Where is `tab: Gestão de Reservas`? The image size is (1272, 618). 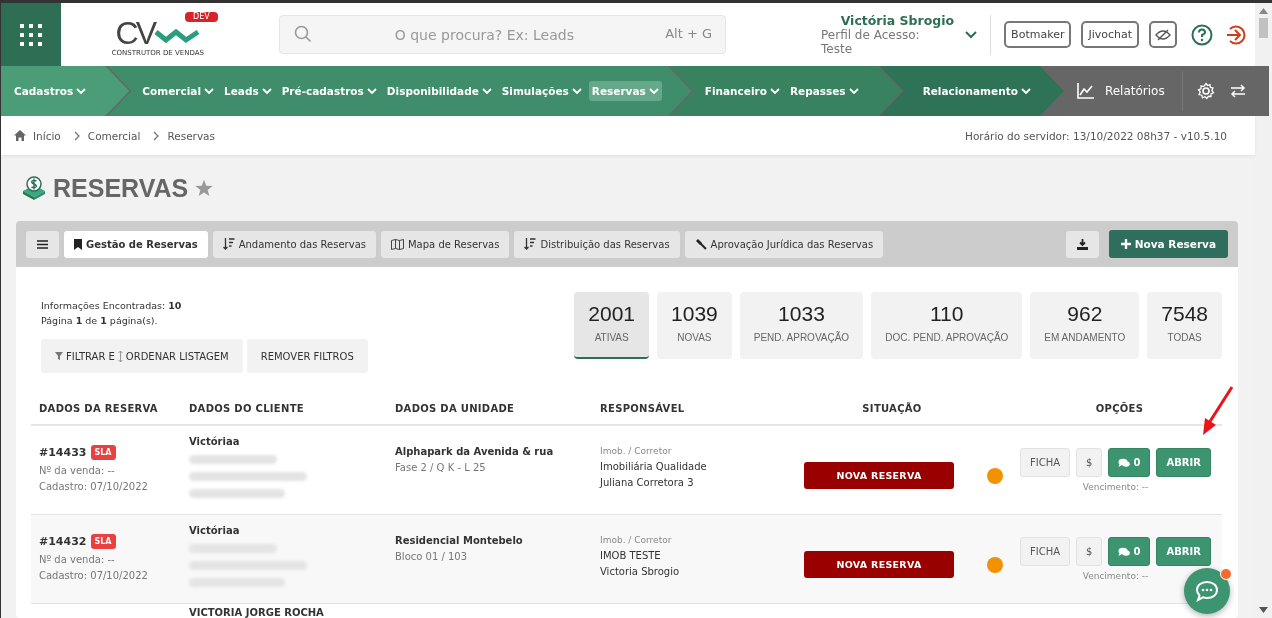
tab: Gestão de Reservas is located at coordinates (136, 244).